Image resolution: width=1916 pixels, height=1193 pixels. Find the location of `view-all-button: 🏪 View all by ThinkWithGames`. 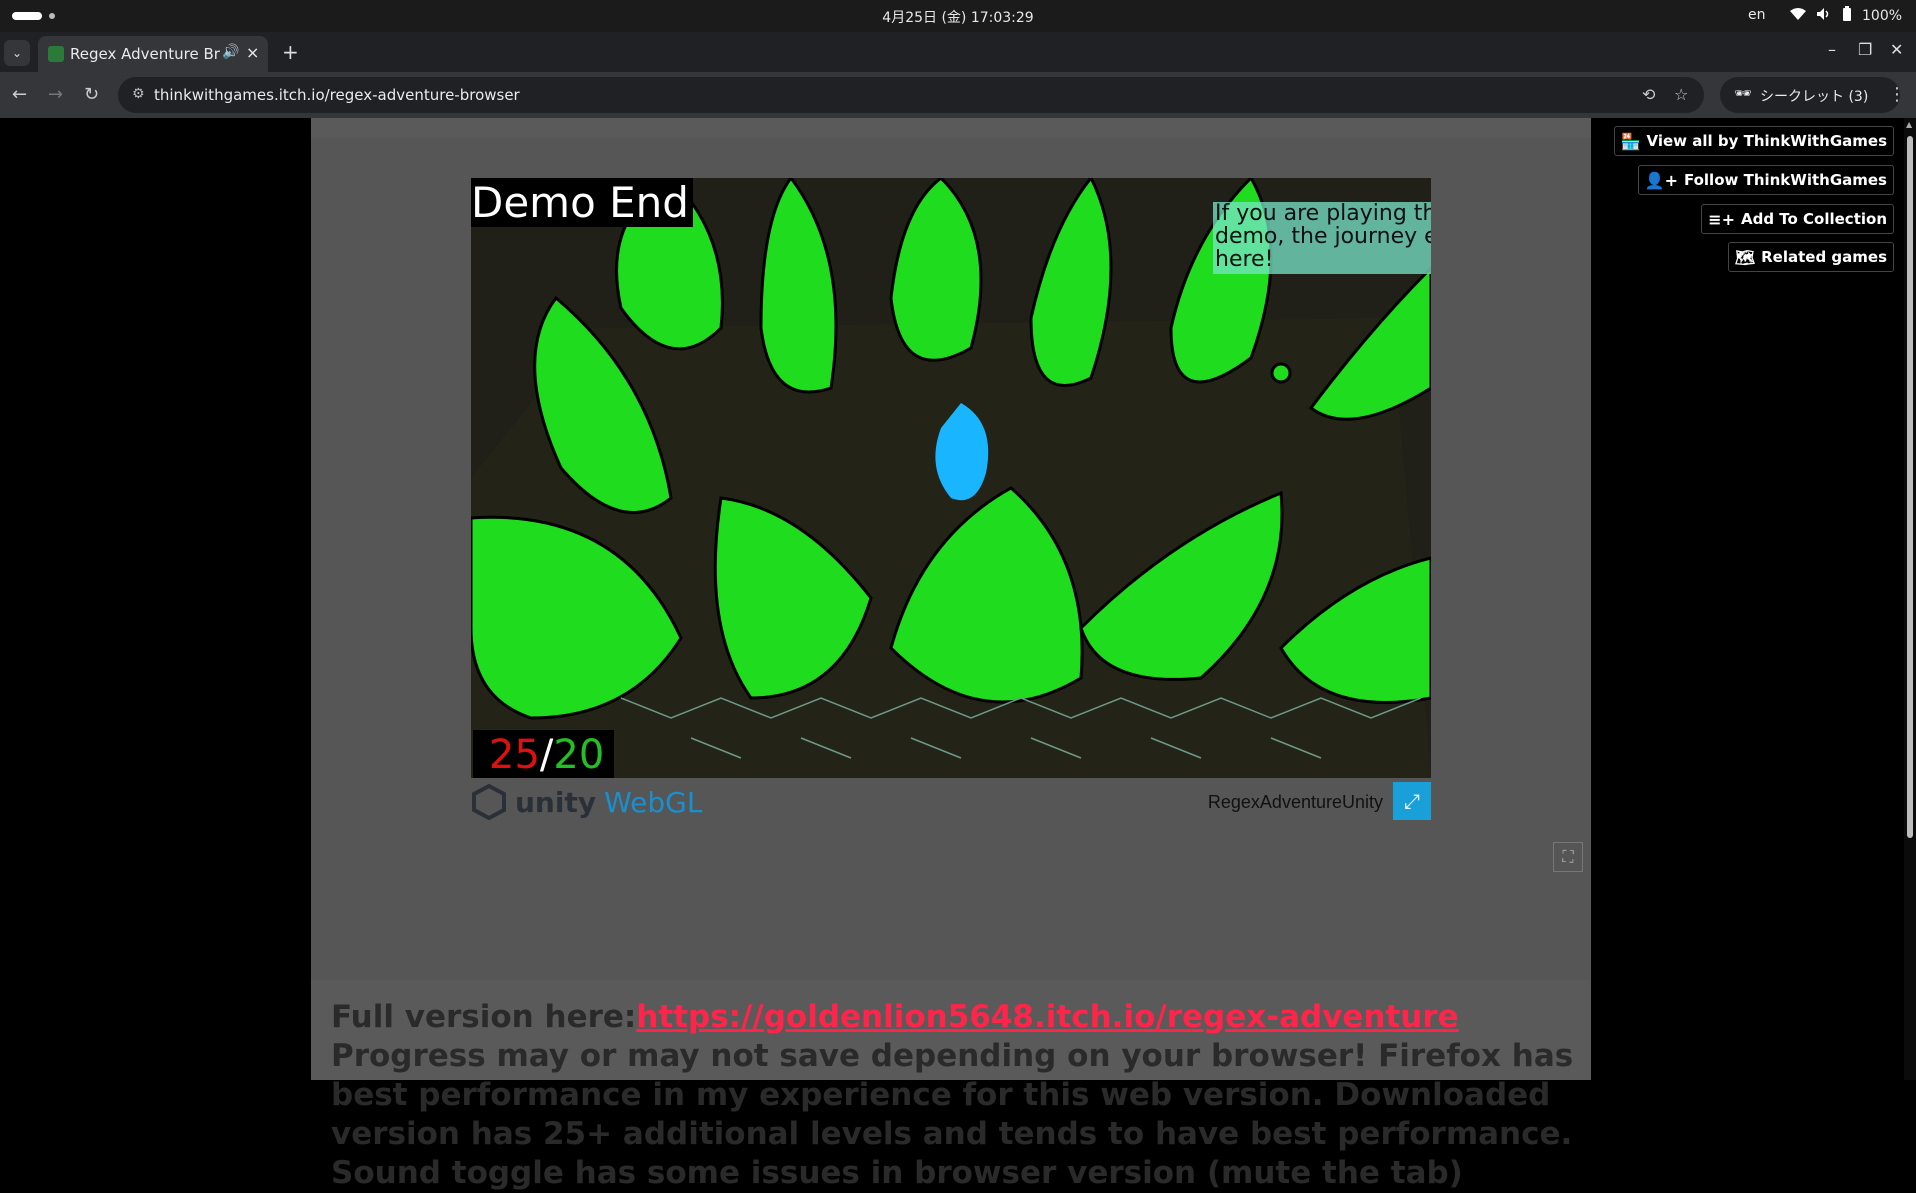

view-all-button: 🏪 View all by ThinkWithGames is located at coordinates (1753, 141).